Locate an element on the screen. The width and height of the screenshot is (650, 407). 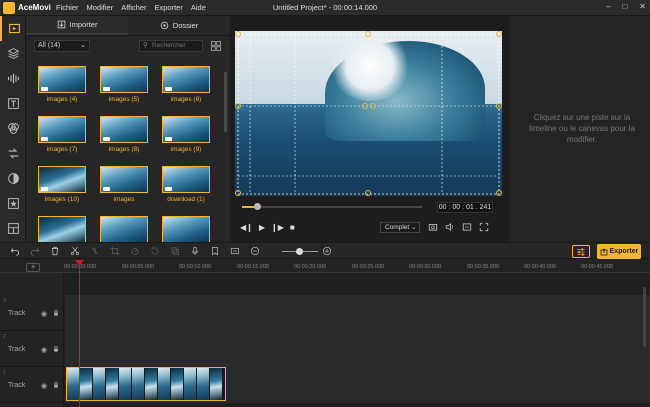
tab-importer: Importer is located at coordinates (77, 25).